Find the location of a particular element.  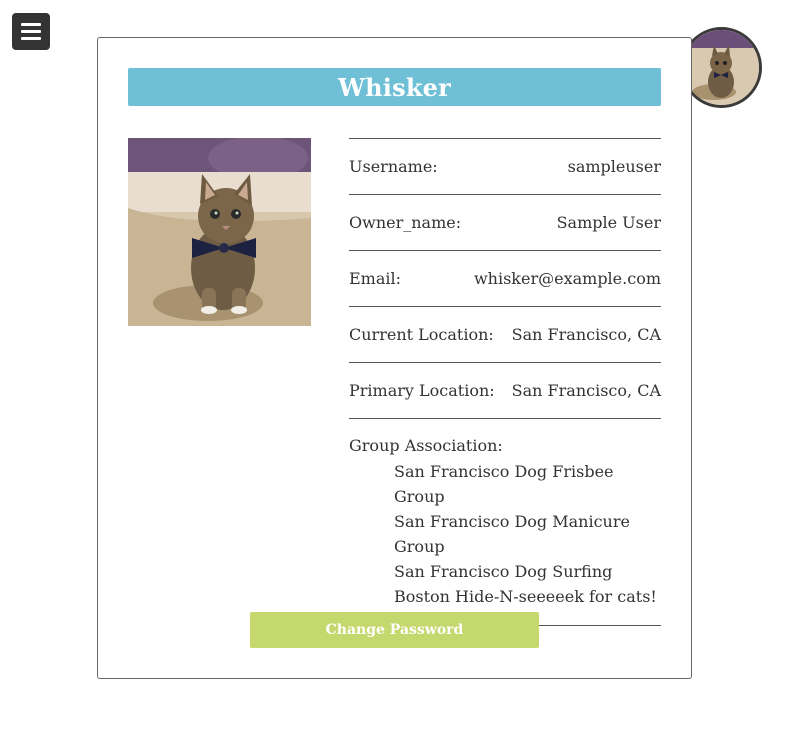

owner-name-row: Owner_name: Sample User is located at coordinates (505, 222).